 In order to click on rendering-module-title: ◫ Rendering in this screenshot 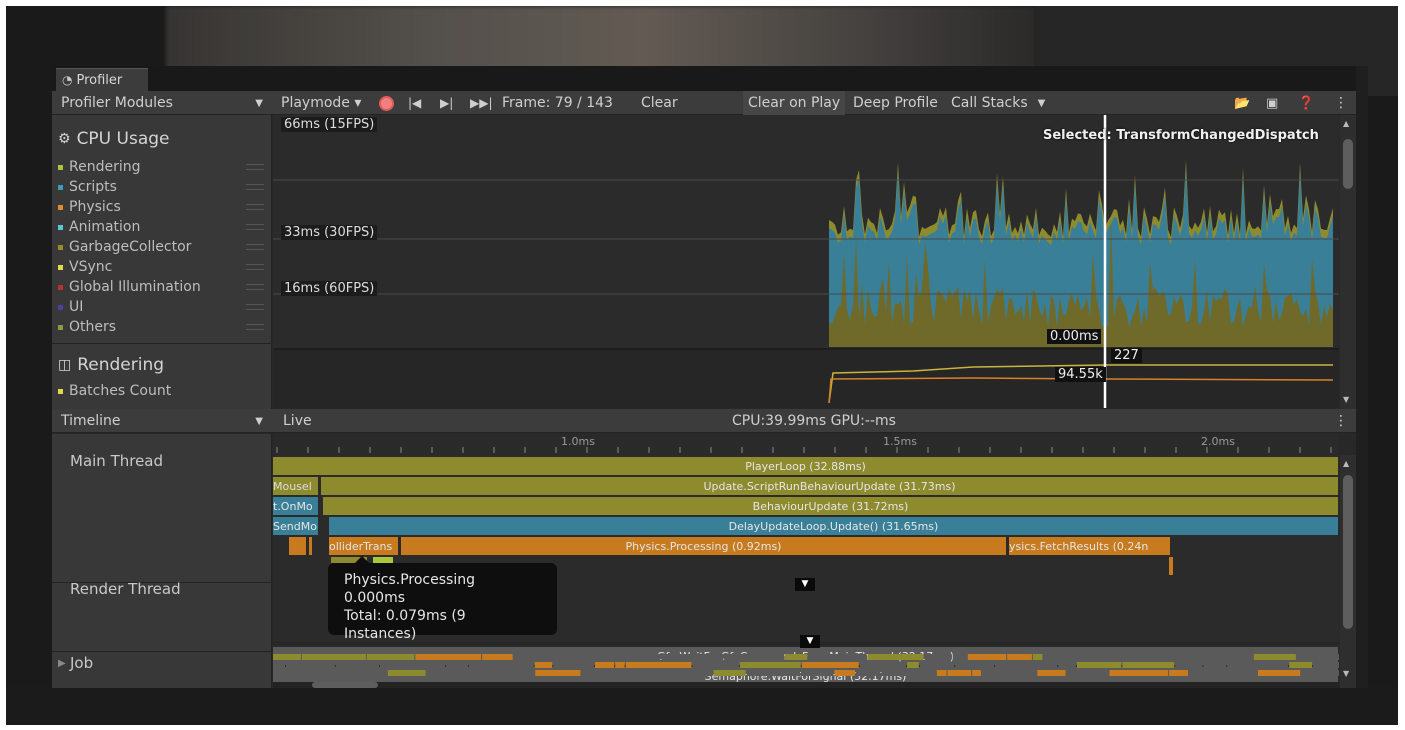, I will do `click(111, 365)`.